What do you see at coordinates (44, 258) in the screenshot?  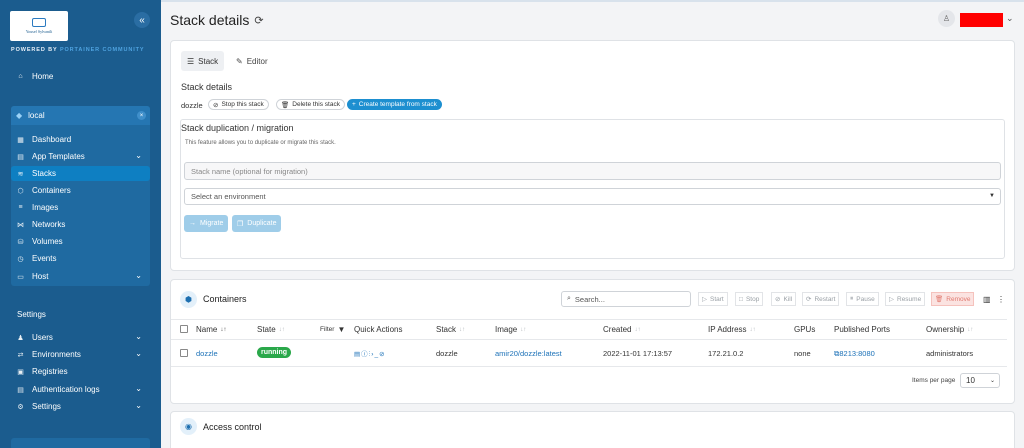 I see `sidebar-item-label: Events` at bounding box center [44, 258].